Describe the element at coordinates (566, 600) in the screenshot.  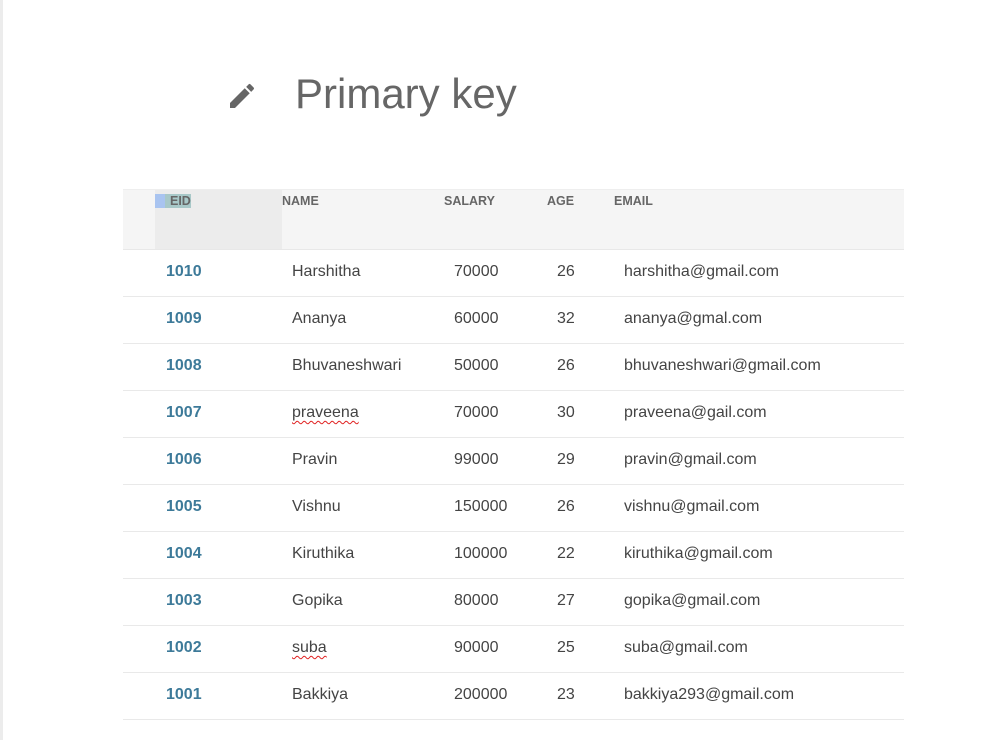
I see `cell-age: 27` at that location.